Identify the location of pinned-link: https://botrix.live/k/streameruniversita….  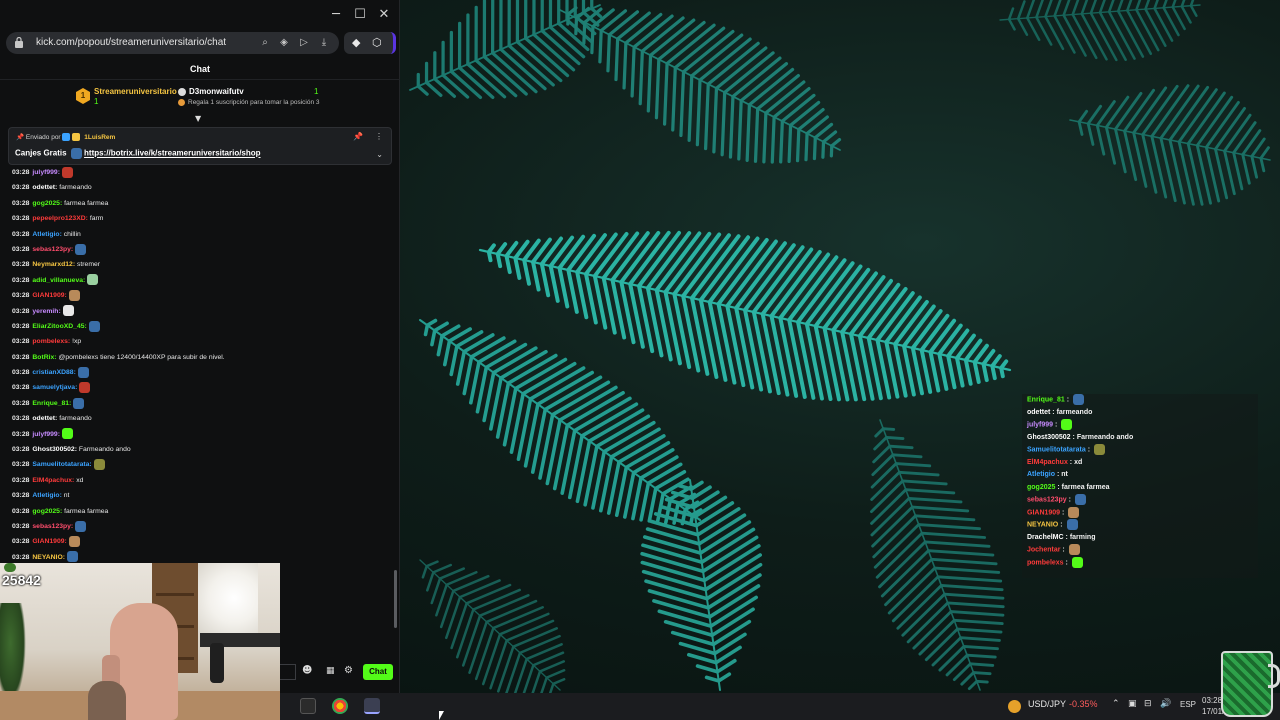
(172, 153).